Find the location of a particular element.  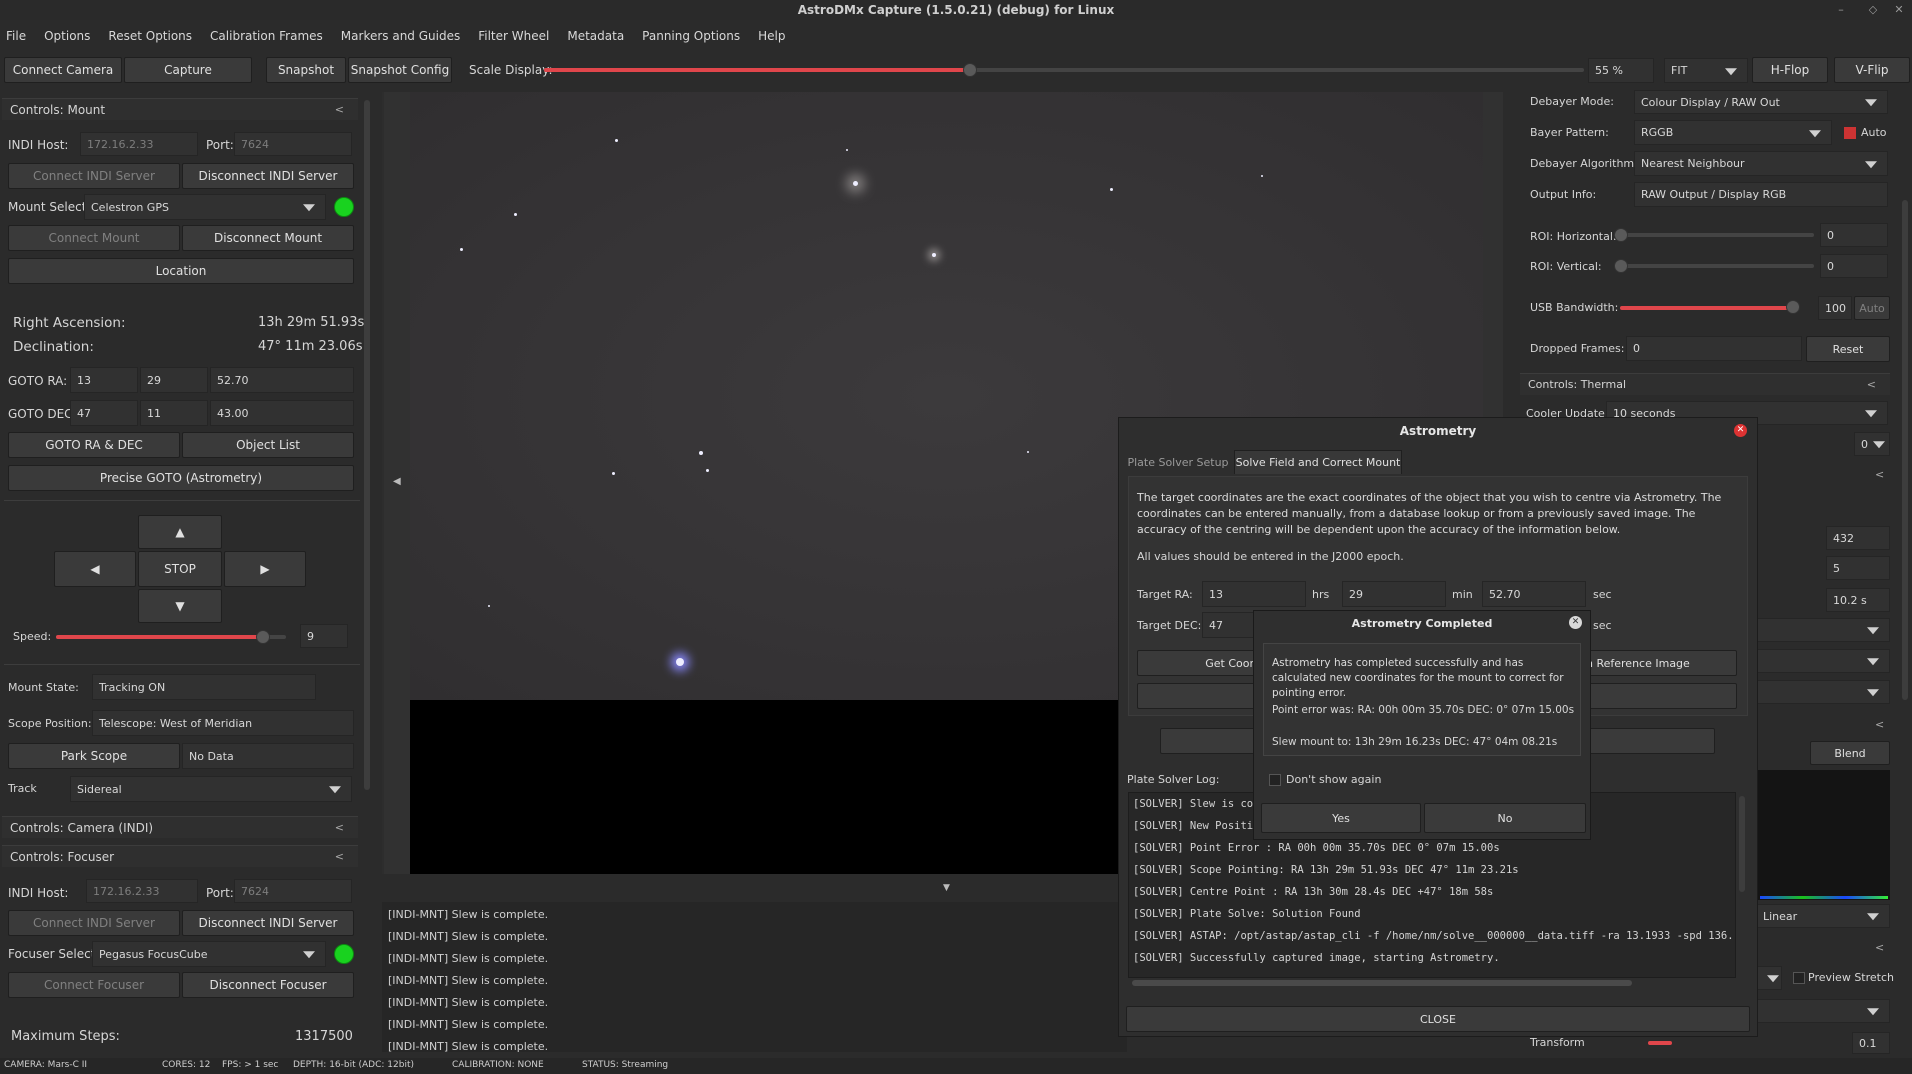

debayer-algorithm-select: Nearest Neighbour is located at coordinates (1761, 163).